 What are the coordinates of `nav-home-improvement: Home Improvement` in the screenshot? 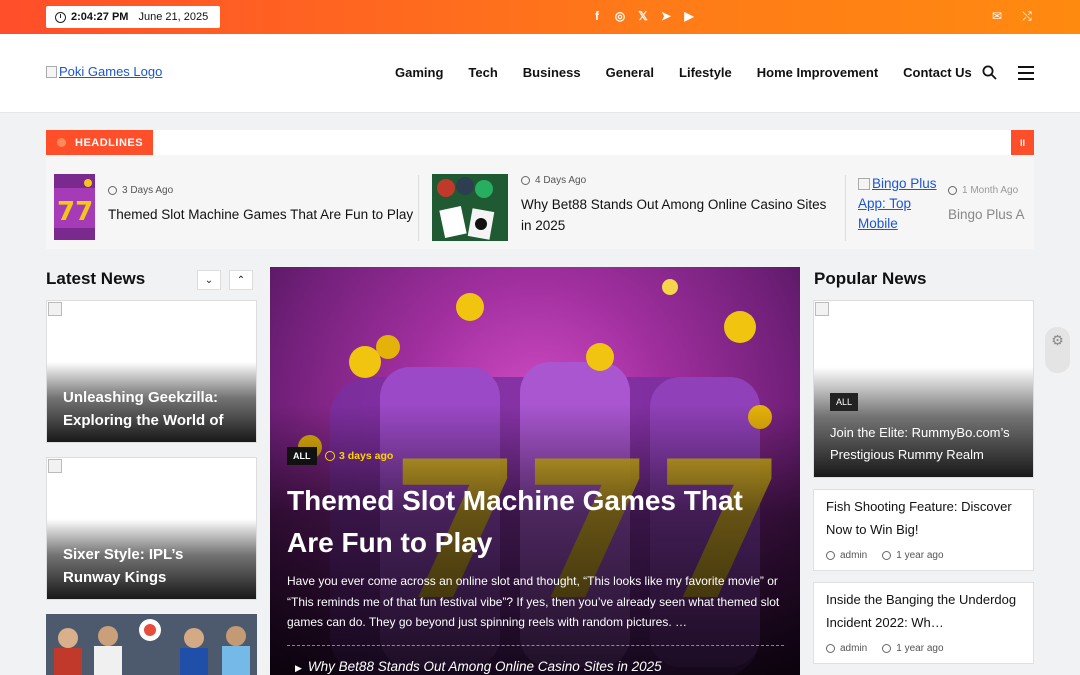 It's located at (817, 72).